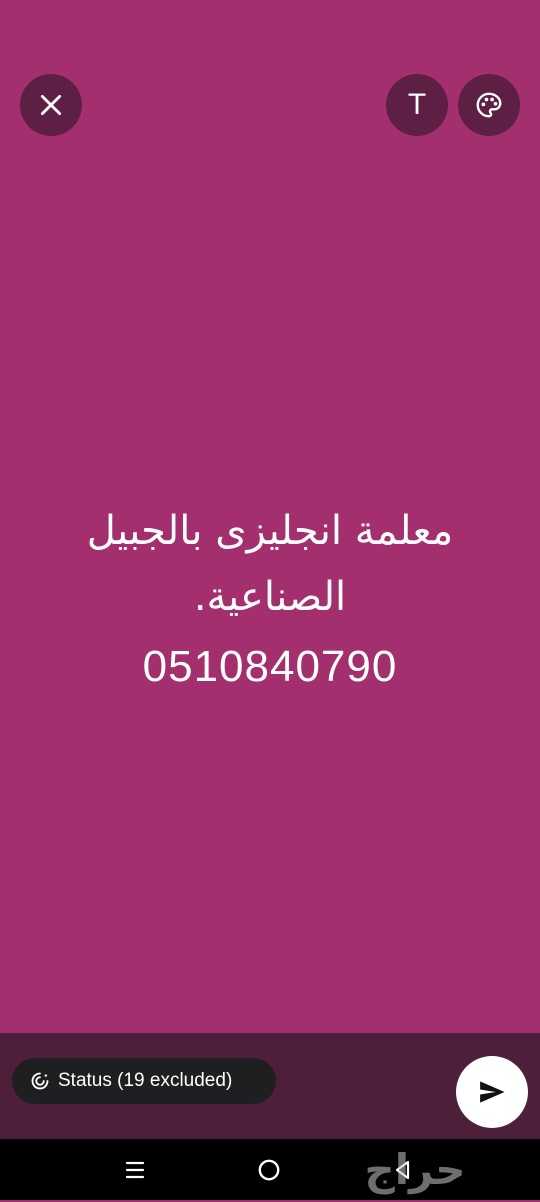 The height and width of the screenshot is (1202, 540). I want to click on status-line-2: الصناعية., so click(270, 597).